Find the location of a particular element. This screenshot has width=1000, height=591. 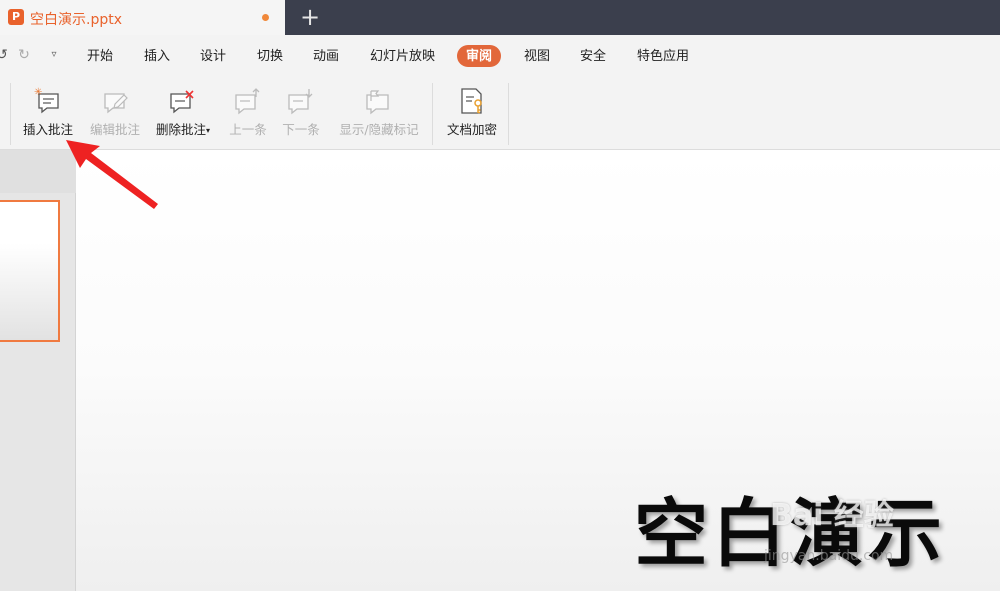

show-hide-marks-button: 显示/隐藏标记 is located at coordinates (379, 113).